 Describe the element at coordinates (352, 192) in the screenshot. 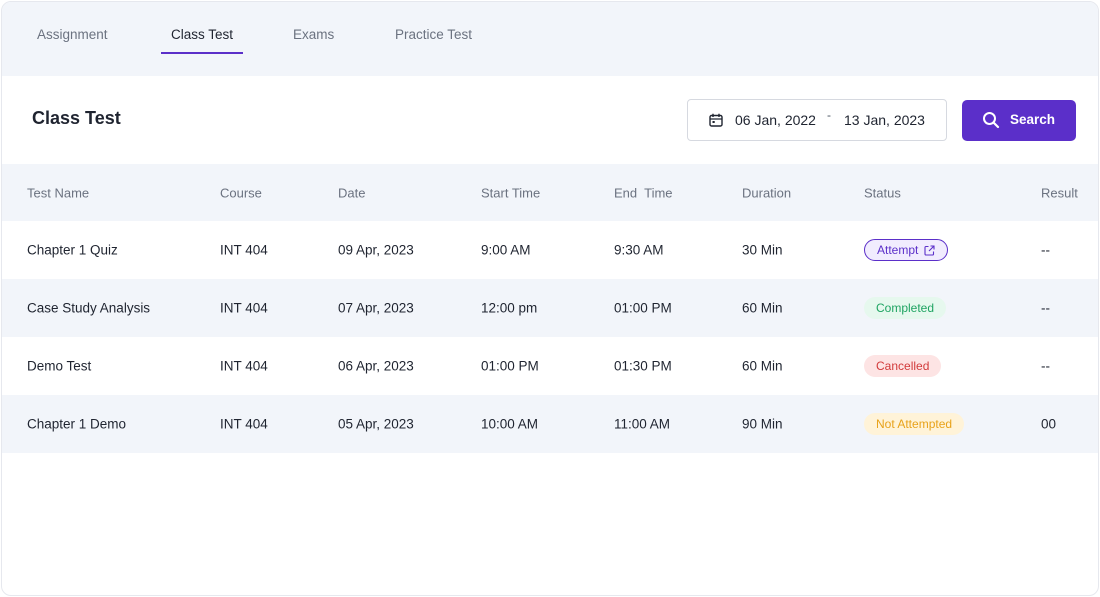

I see `column-header-date: Date` at that location.